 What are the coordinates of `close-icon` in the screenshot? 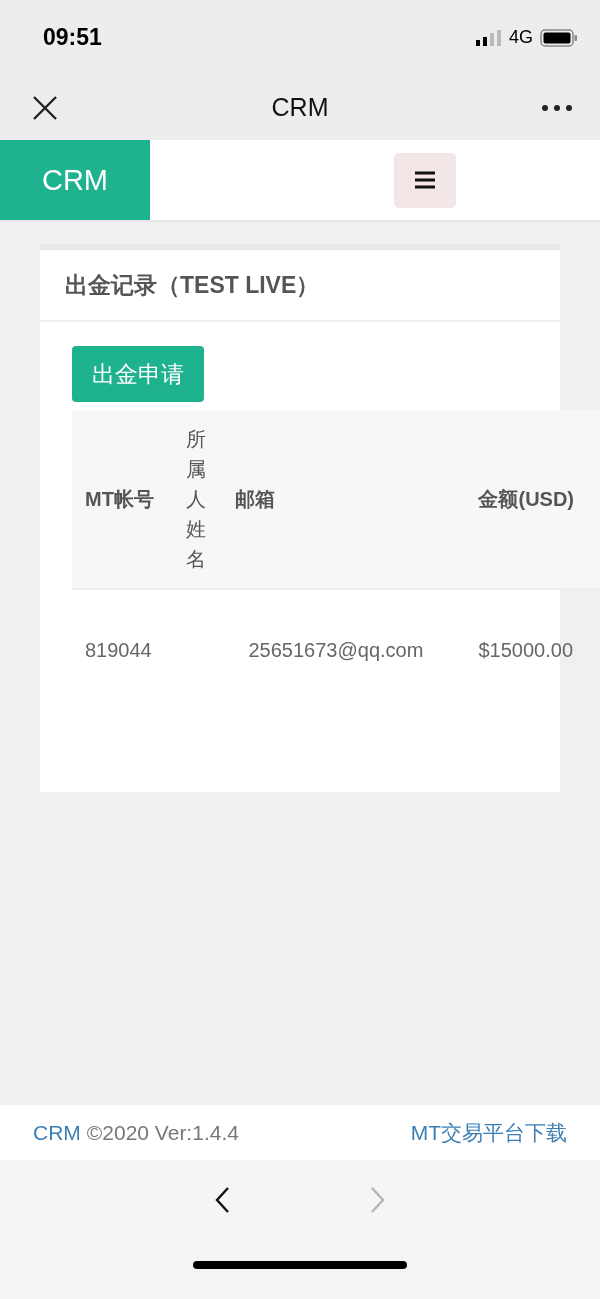 It's located at (45, 107).